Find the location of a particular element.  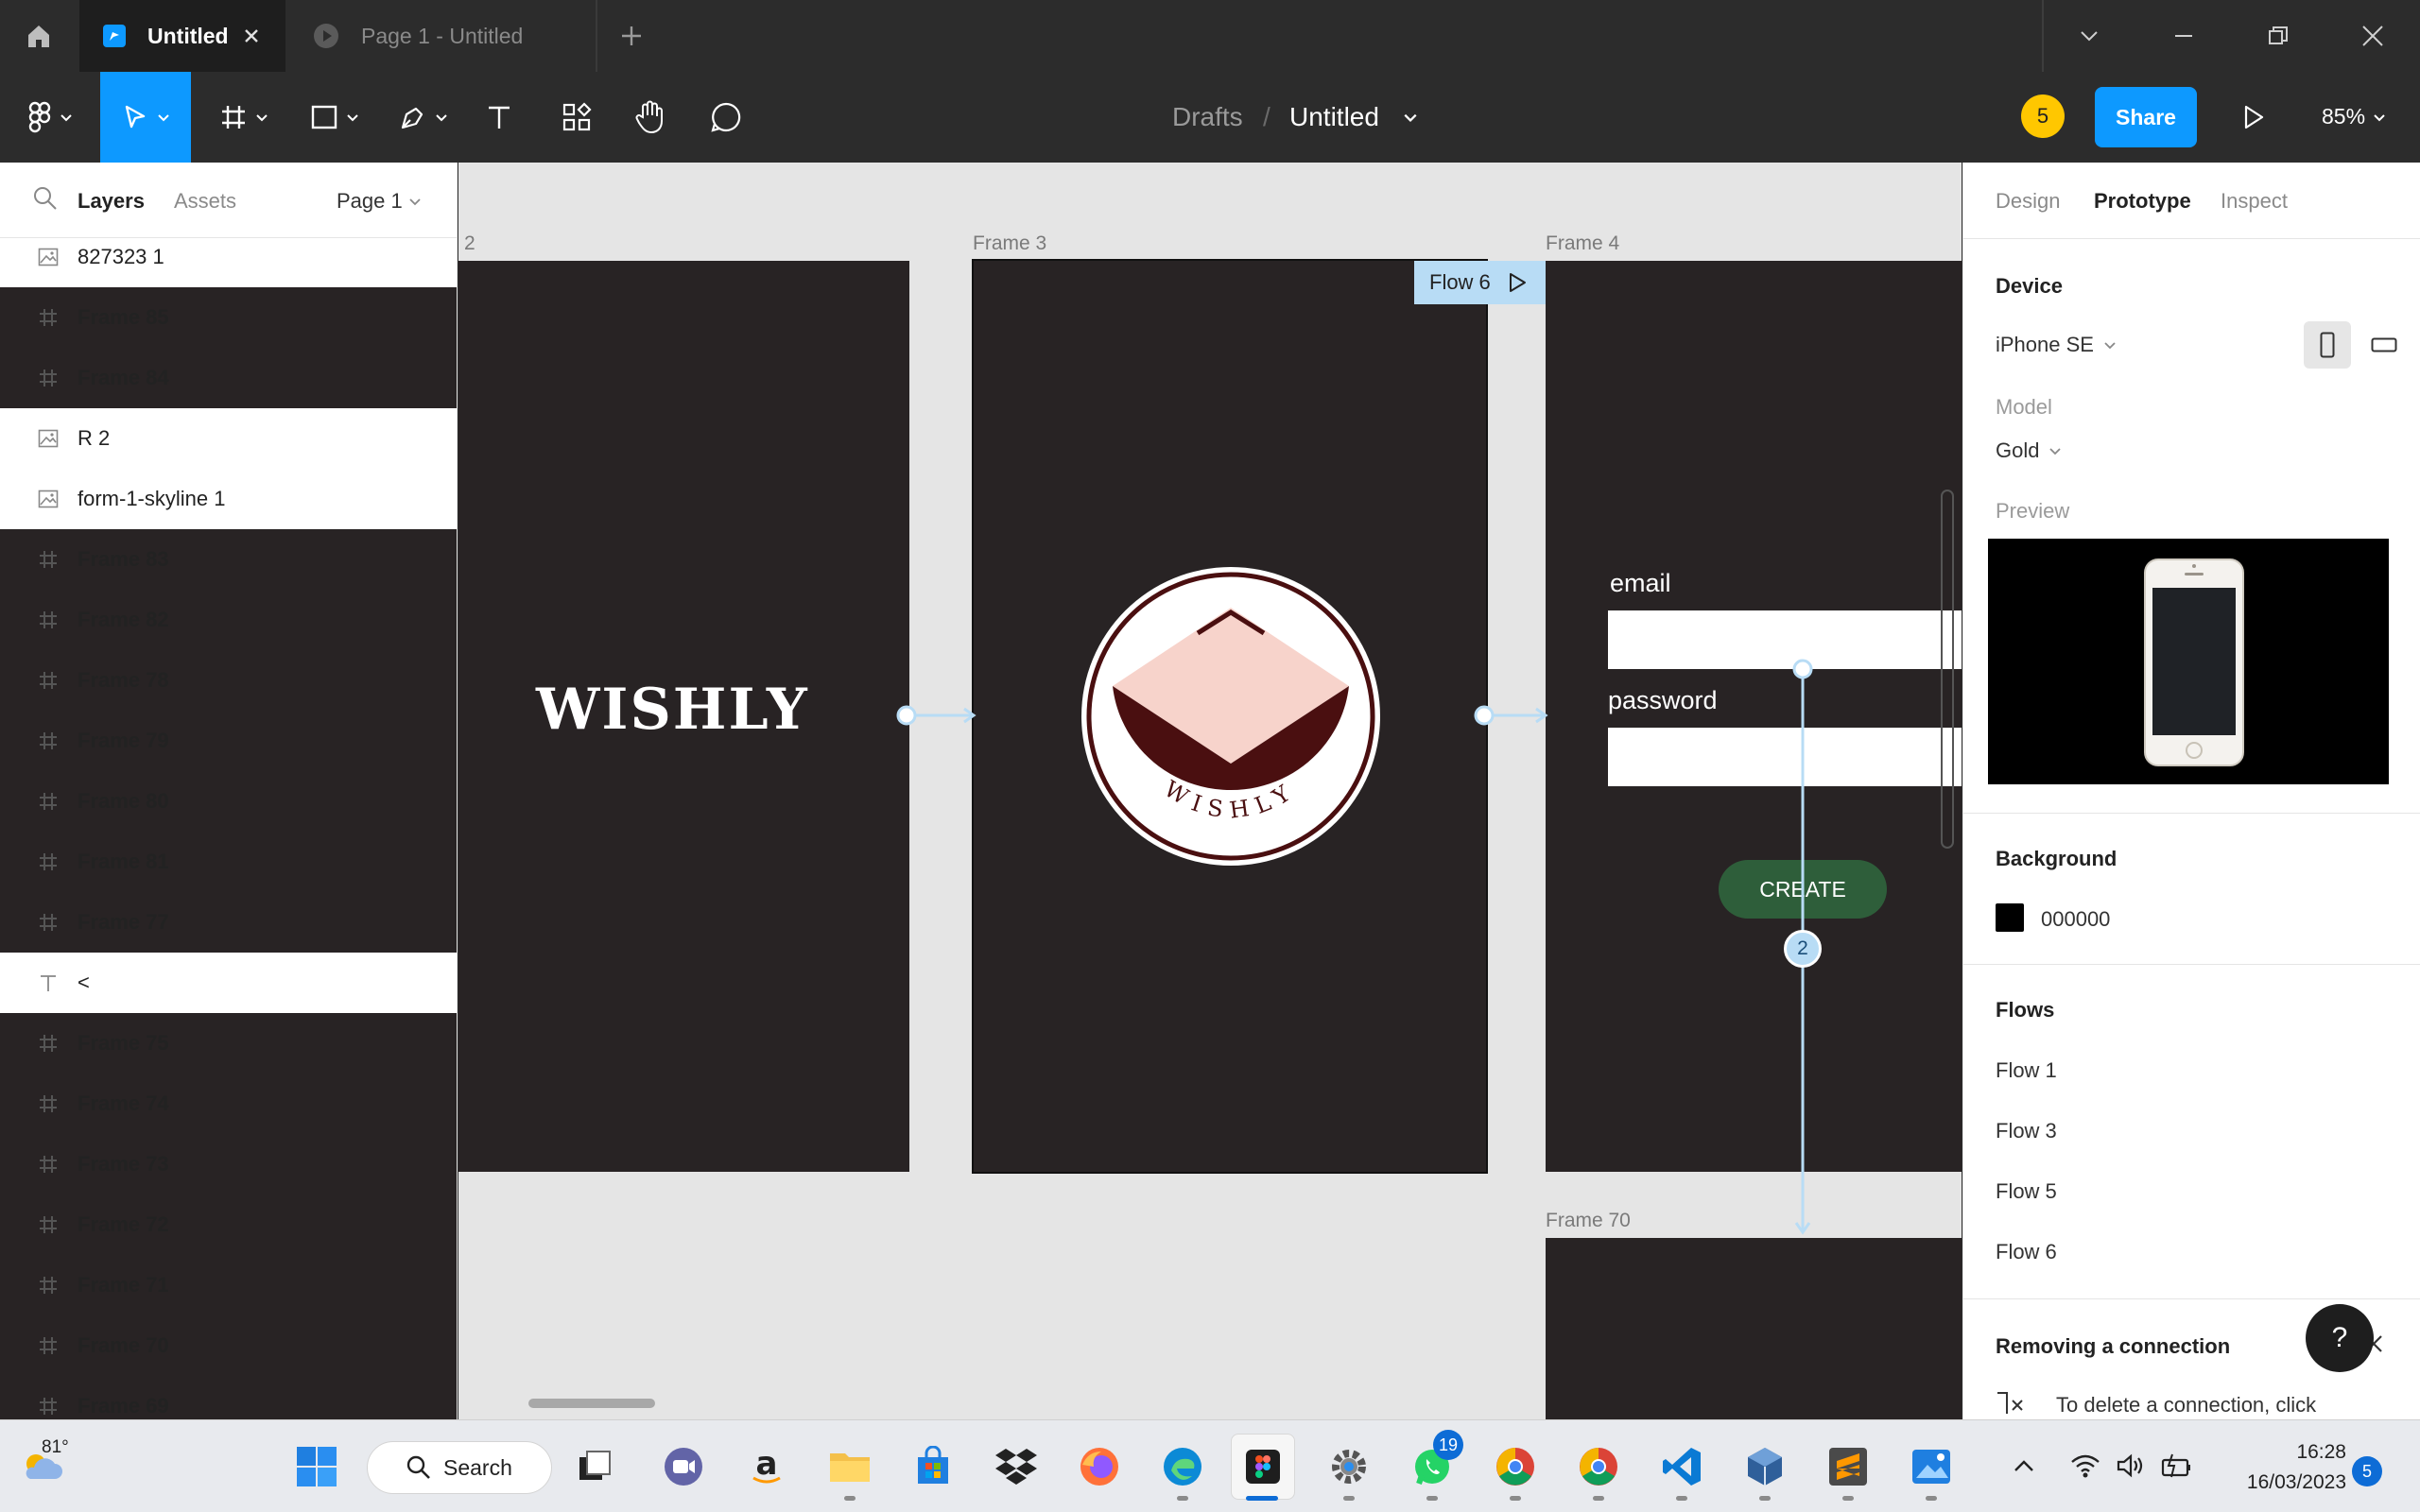

layer-item: Frame 79 is located at coordinates (228, 741).